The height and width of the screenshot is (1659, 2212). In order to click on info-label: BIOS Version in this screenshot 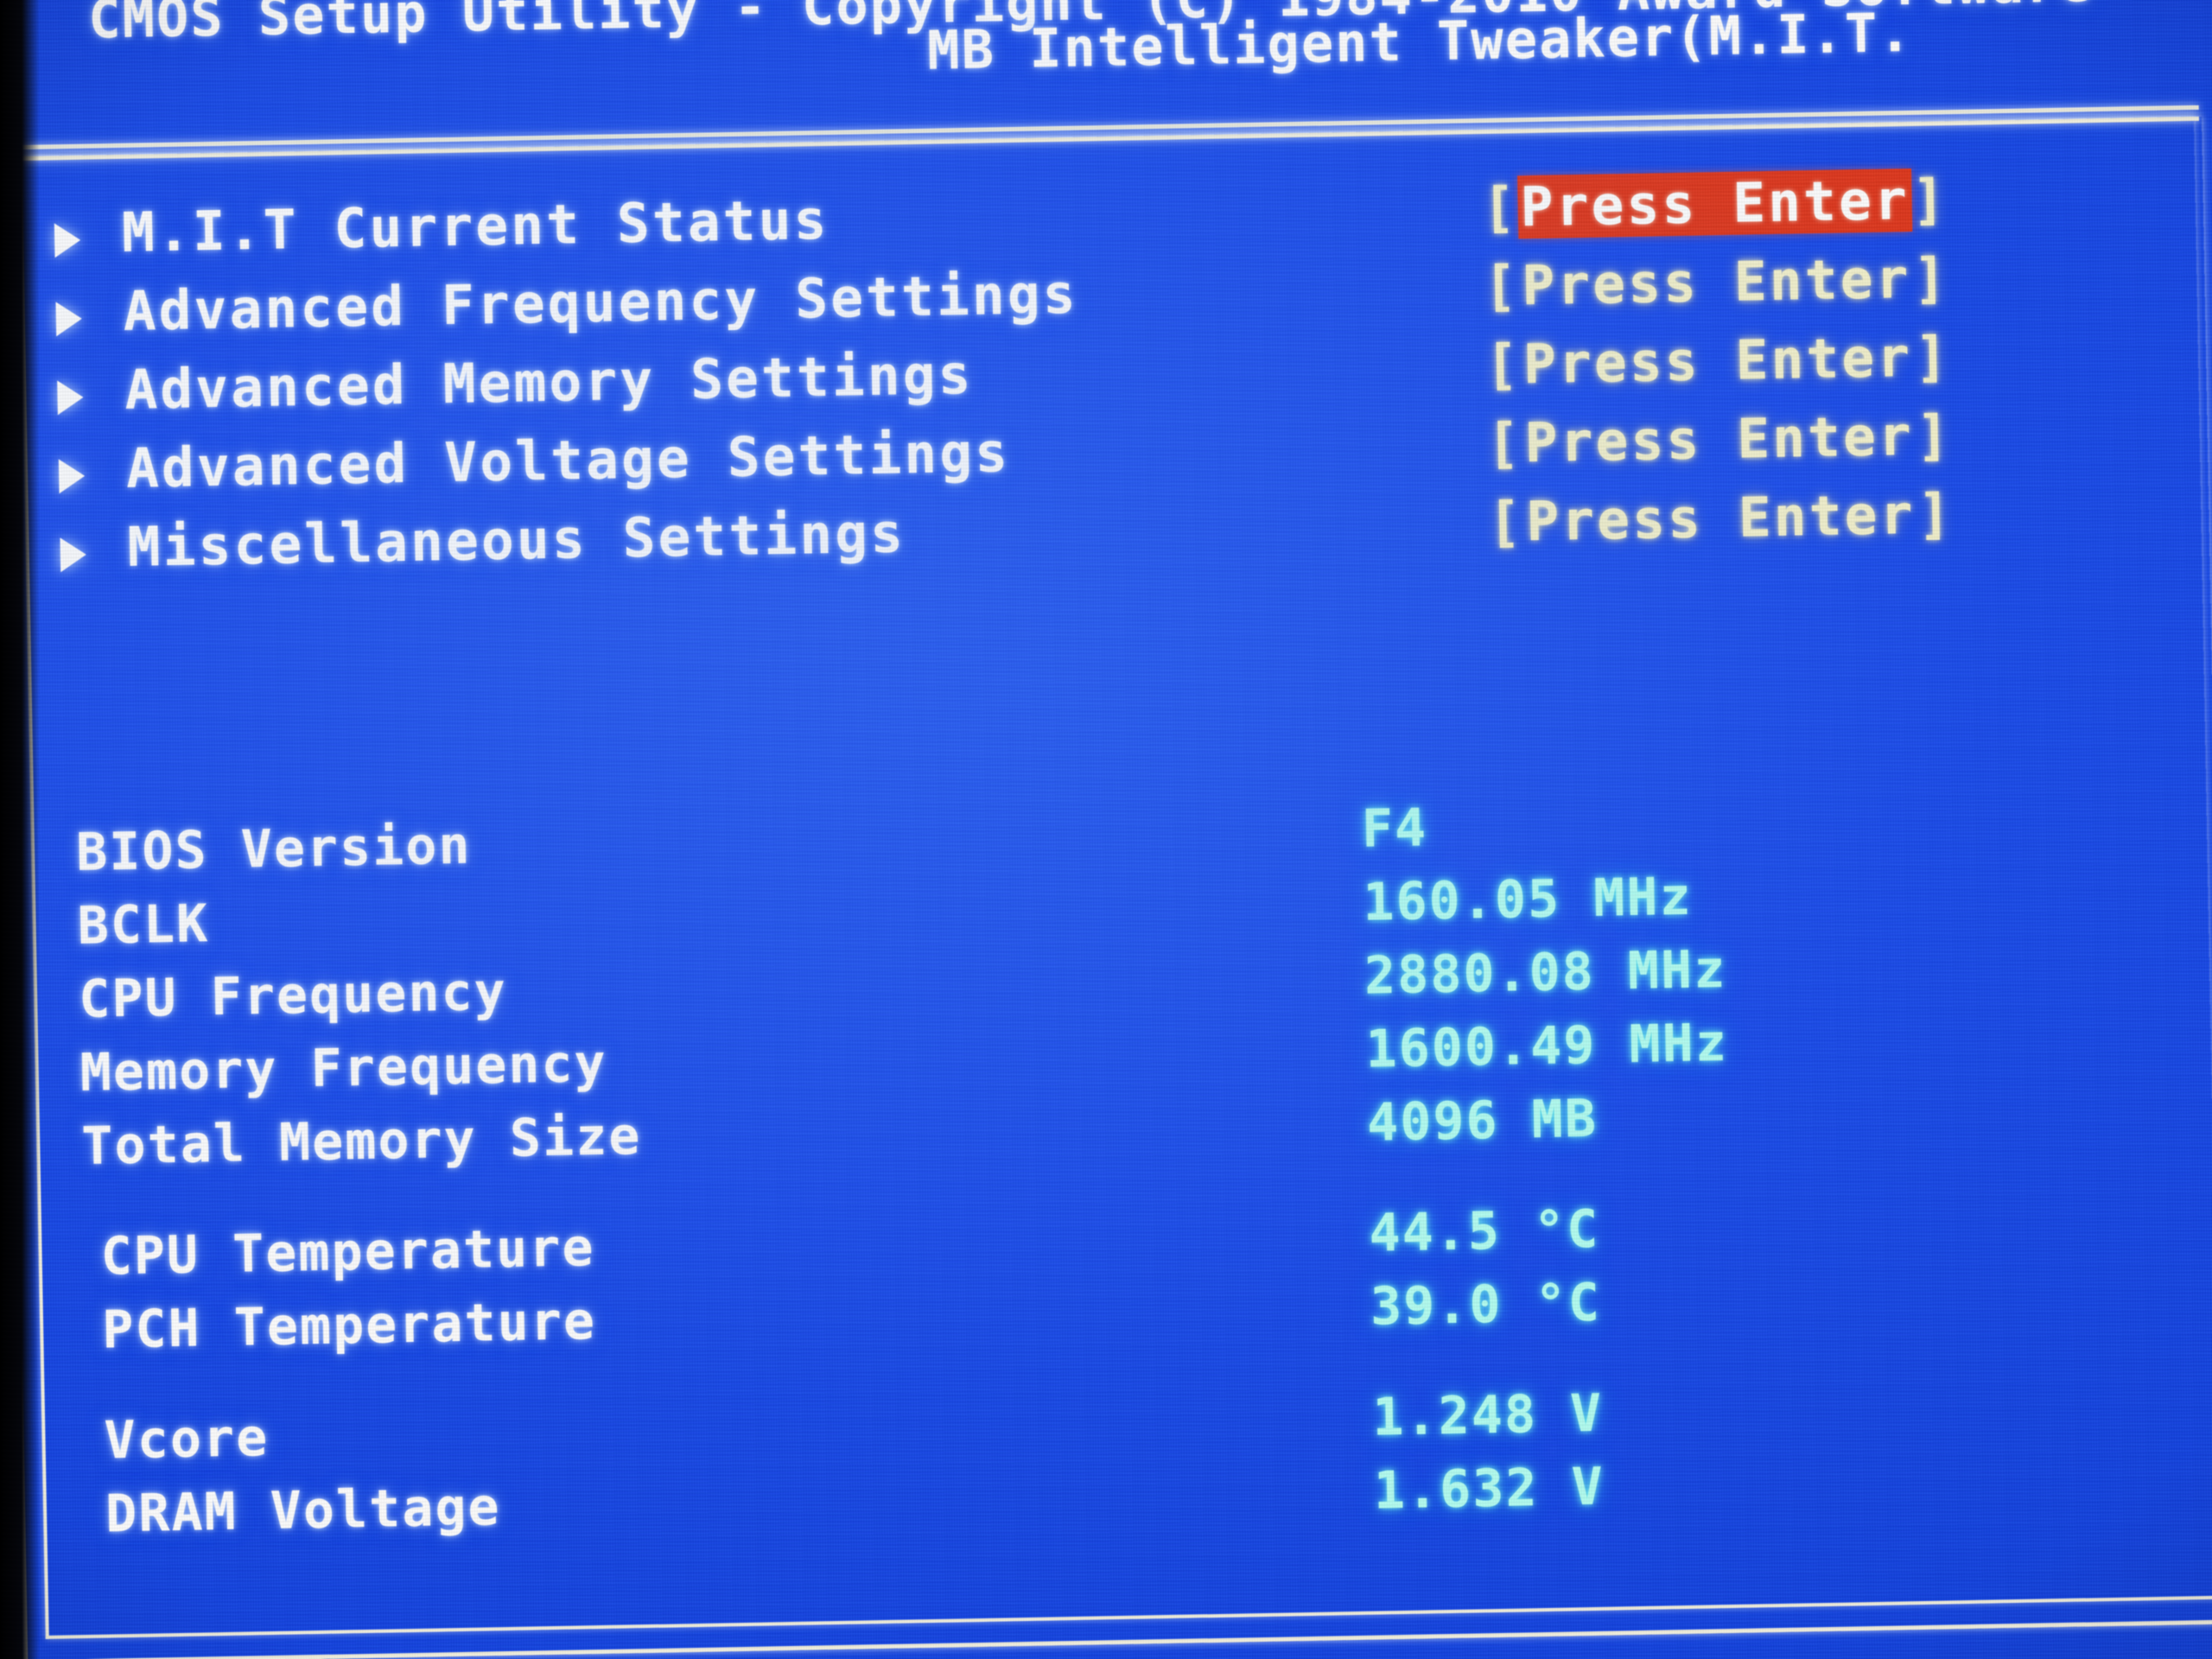, I will do `click(274, 849)`.